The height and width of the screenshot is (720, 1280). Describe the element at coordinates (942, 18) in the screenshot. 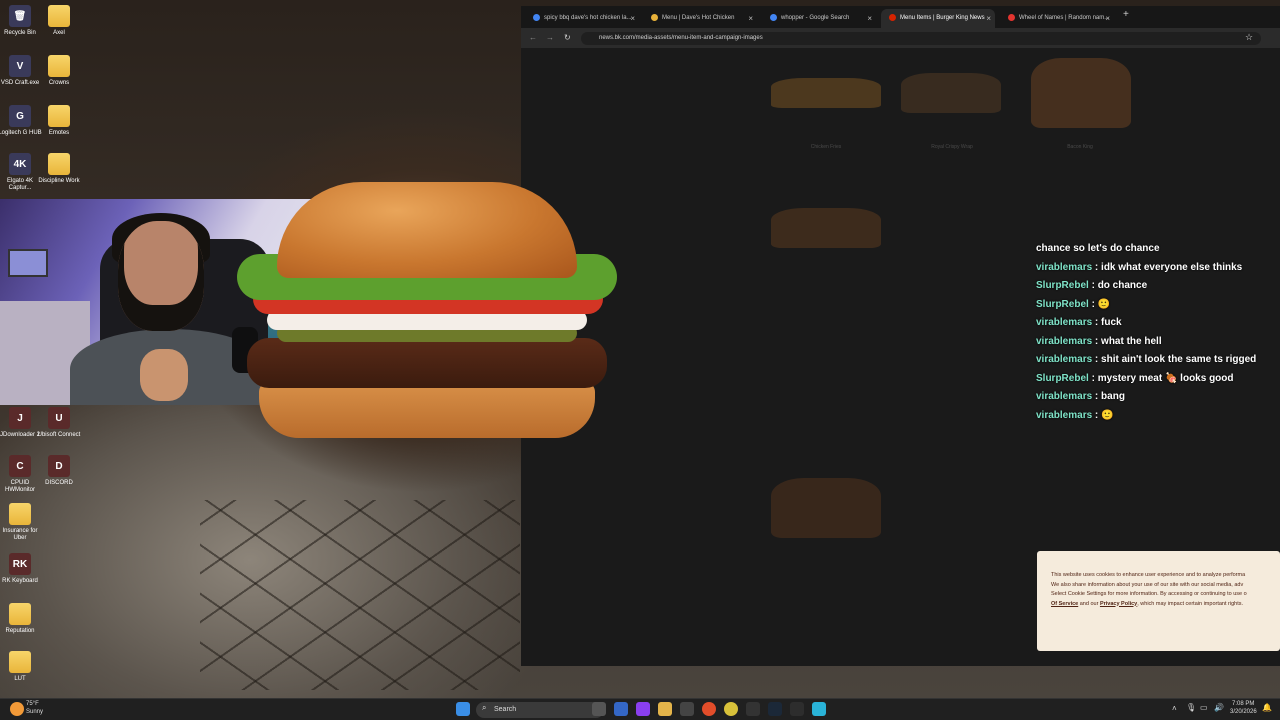

I see `tab-label: Menu Items | Burger King News` at that location.